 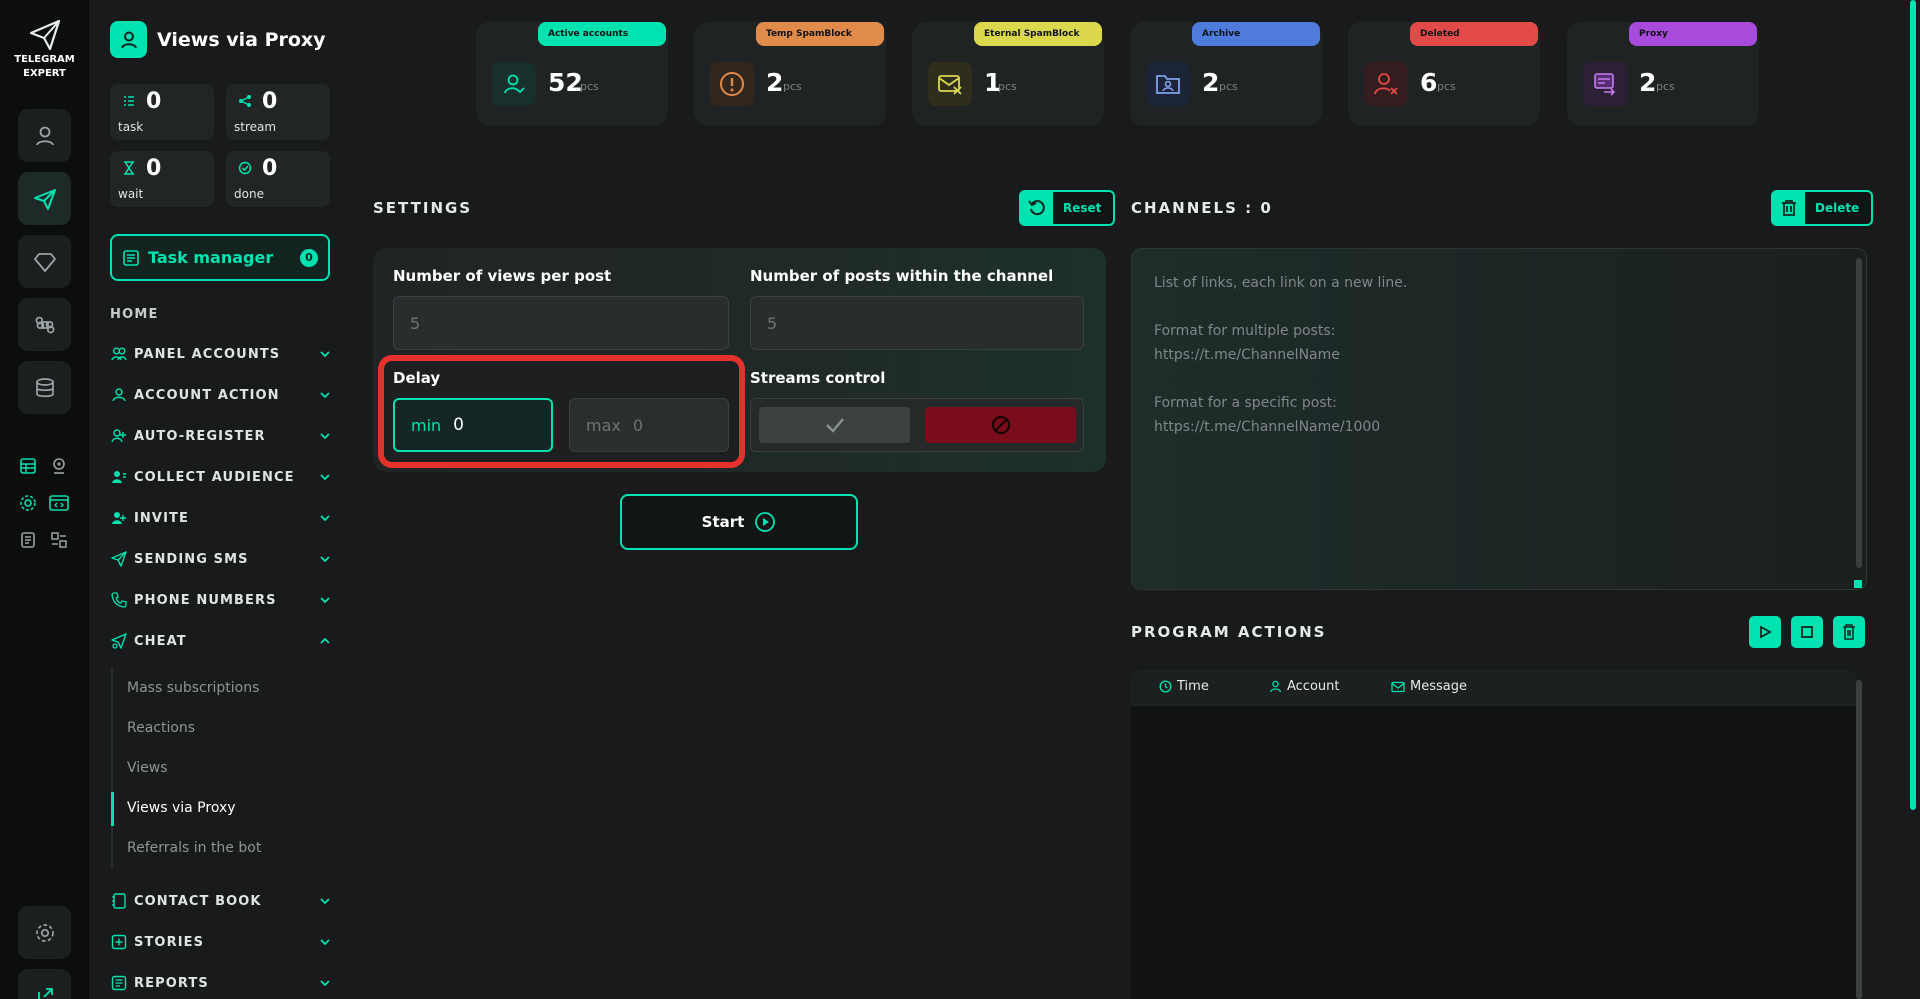 What do you see at coordinates (44, 135) in the screenshot?
I see `rail-accounts-button` at bounding box center [44, 135].